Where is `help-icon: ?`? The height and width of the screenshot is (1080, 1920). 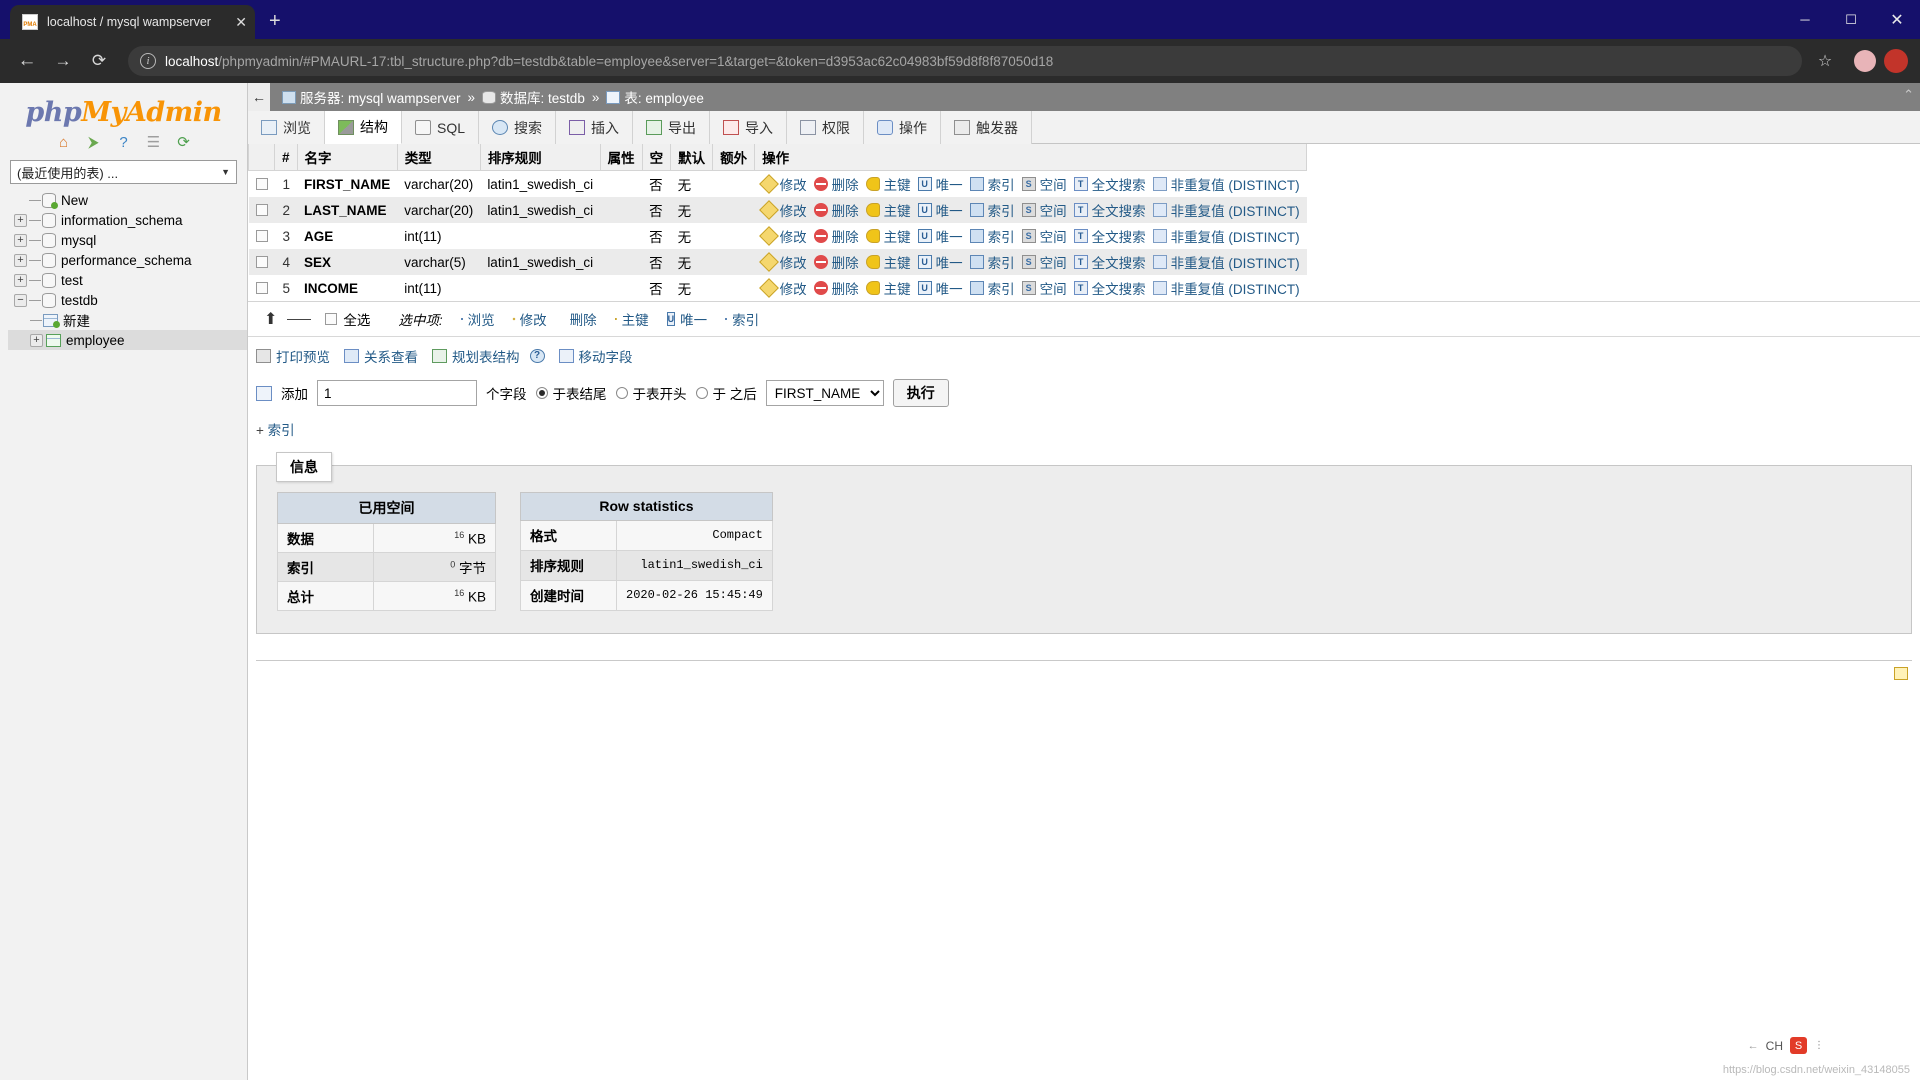 help-icon: ? is located at coordinates (537, 356).